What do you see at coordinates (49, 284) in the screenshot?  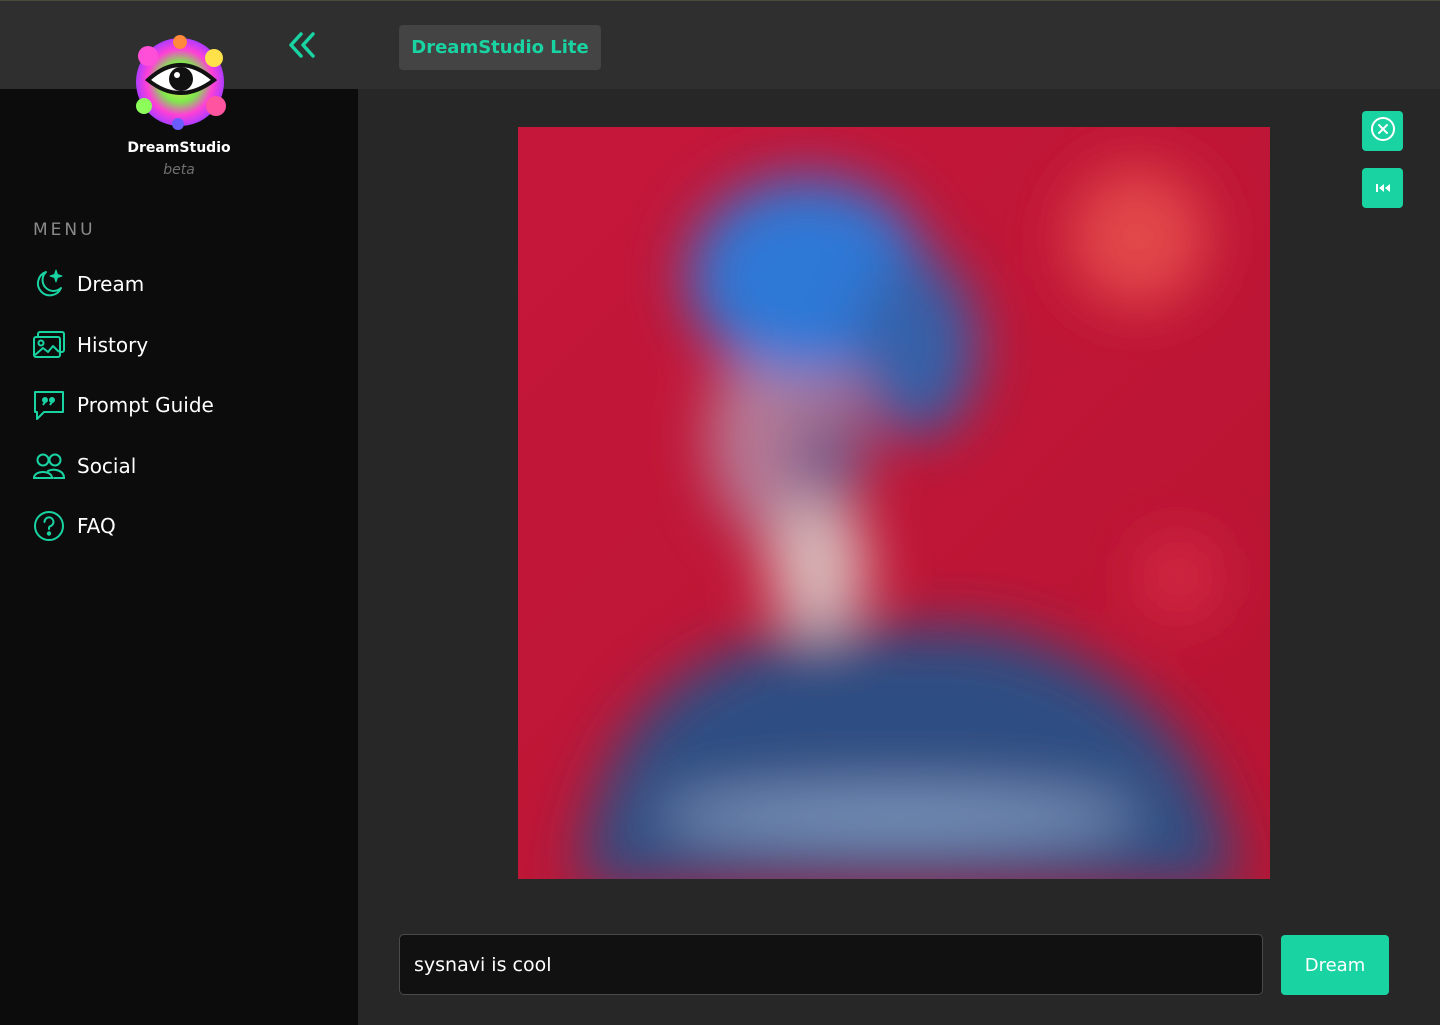 I see `moon-stars-icon` at bounding box center [49, 284].